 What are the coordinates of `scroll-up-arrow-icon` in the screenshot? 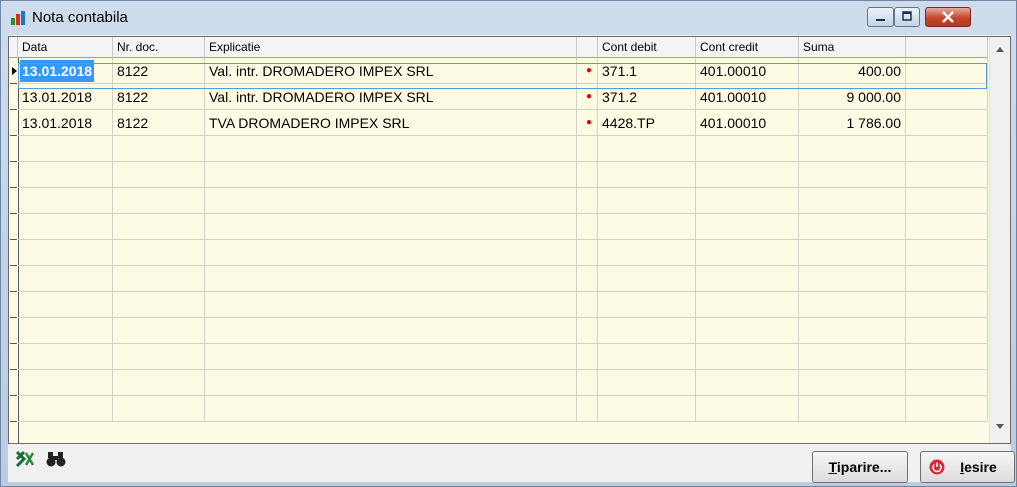 It's located at (1000, 49).